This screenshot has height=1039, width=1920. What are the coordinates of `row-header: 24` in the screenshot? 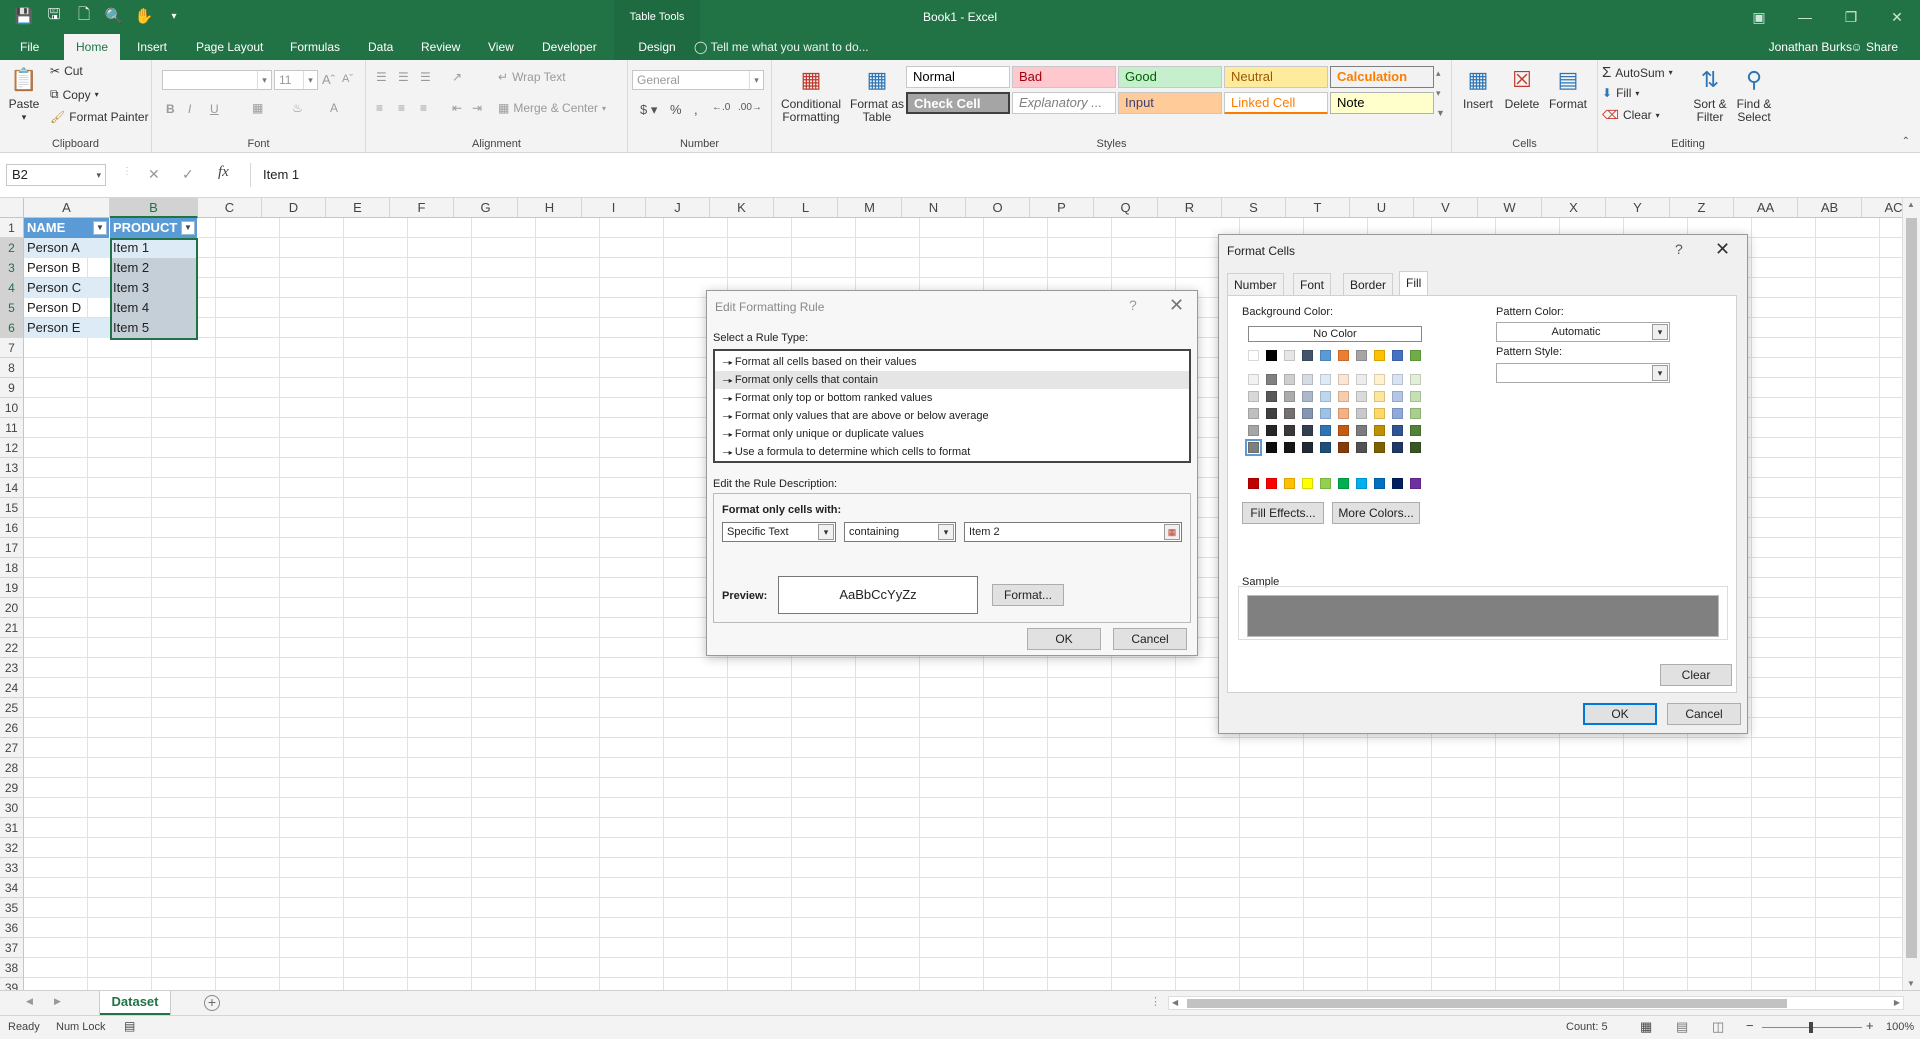 It's located at (12, 688).